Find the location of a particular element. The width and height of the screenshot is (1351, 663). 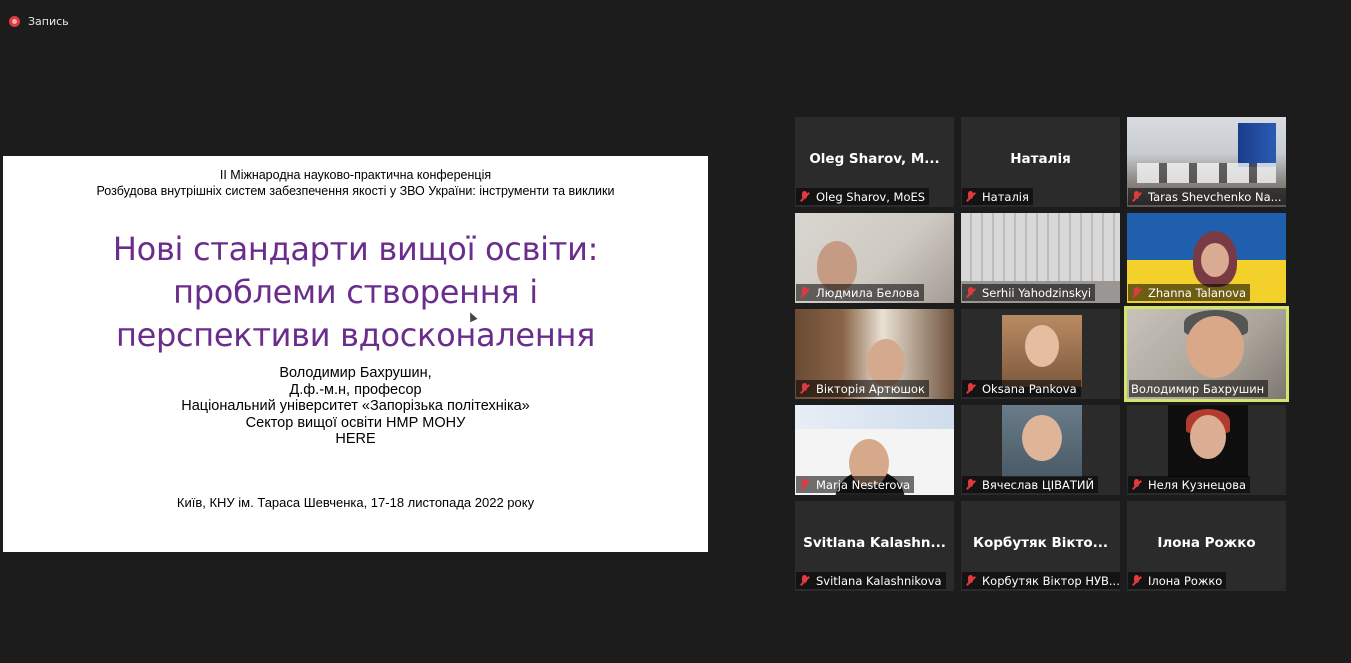

author-sector: Сектор вищої освіти НМР МОНУ is located at coordinates (355, 422).